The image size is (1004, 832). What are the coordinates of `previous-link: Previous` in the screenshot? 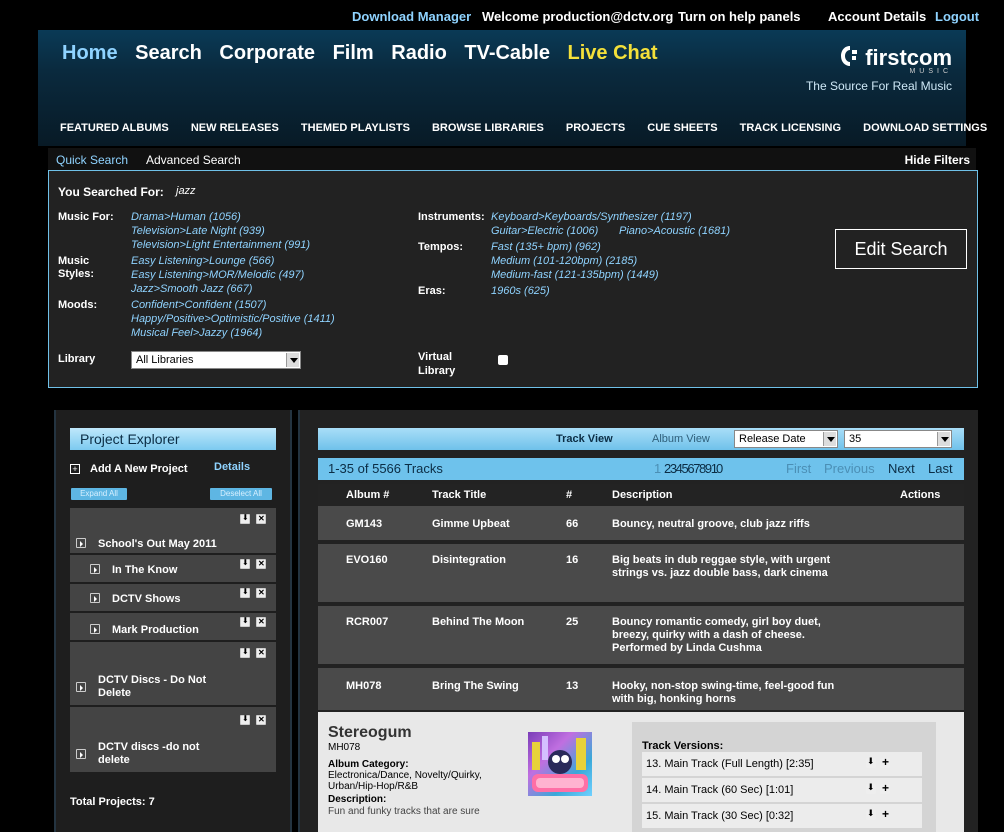 It's located at (849, 468).